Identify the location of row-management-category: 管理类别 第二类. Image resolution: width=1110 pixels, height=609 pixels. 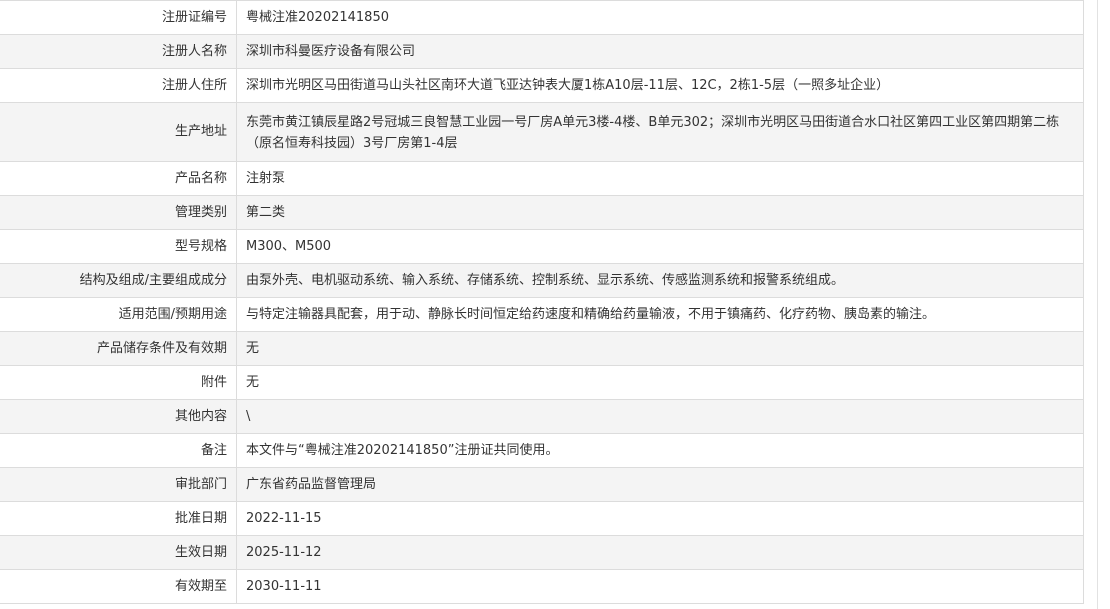
(542, 212).